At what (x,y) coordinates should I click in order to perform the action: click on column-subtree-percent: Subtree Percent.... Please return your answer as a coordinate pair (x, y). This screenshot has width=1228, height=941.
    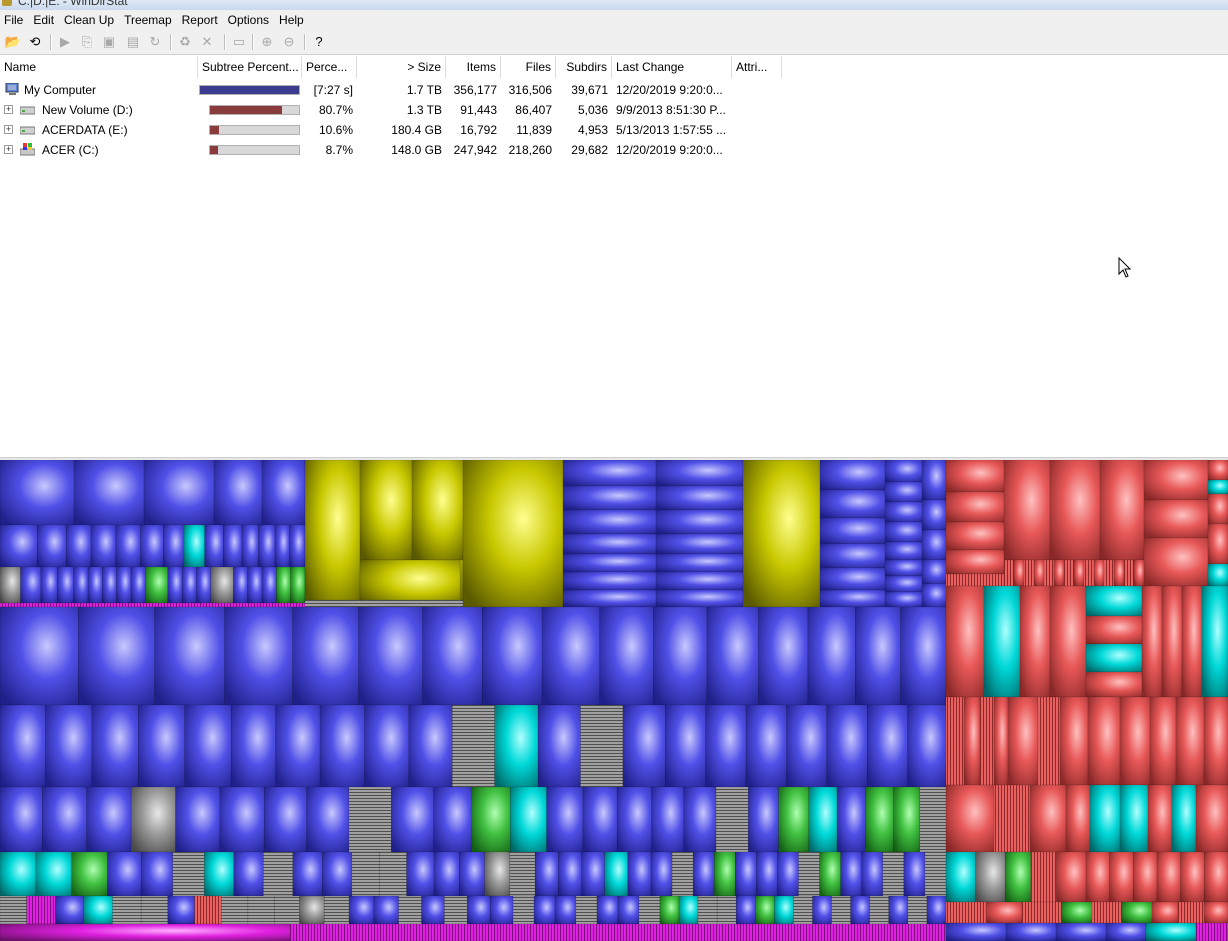
    Looking at the image, I should click on (250, 67).